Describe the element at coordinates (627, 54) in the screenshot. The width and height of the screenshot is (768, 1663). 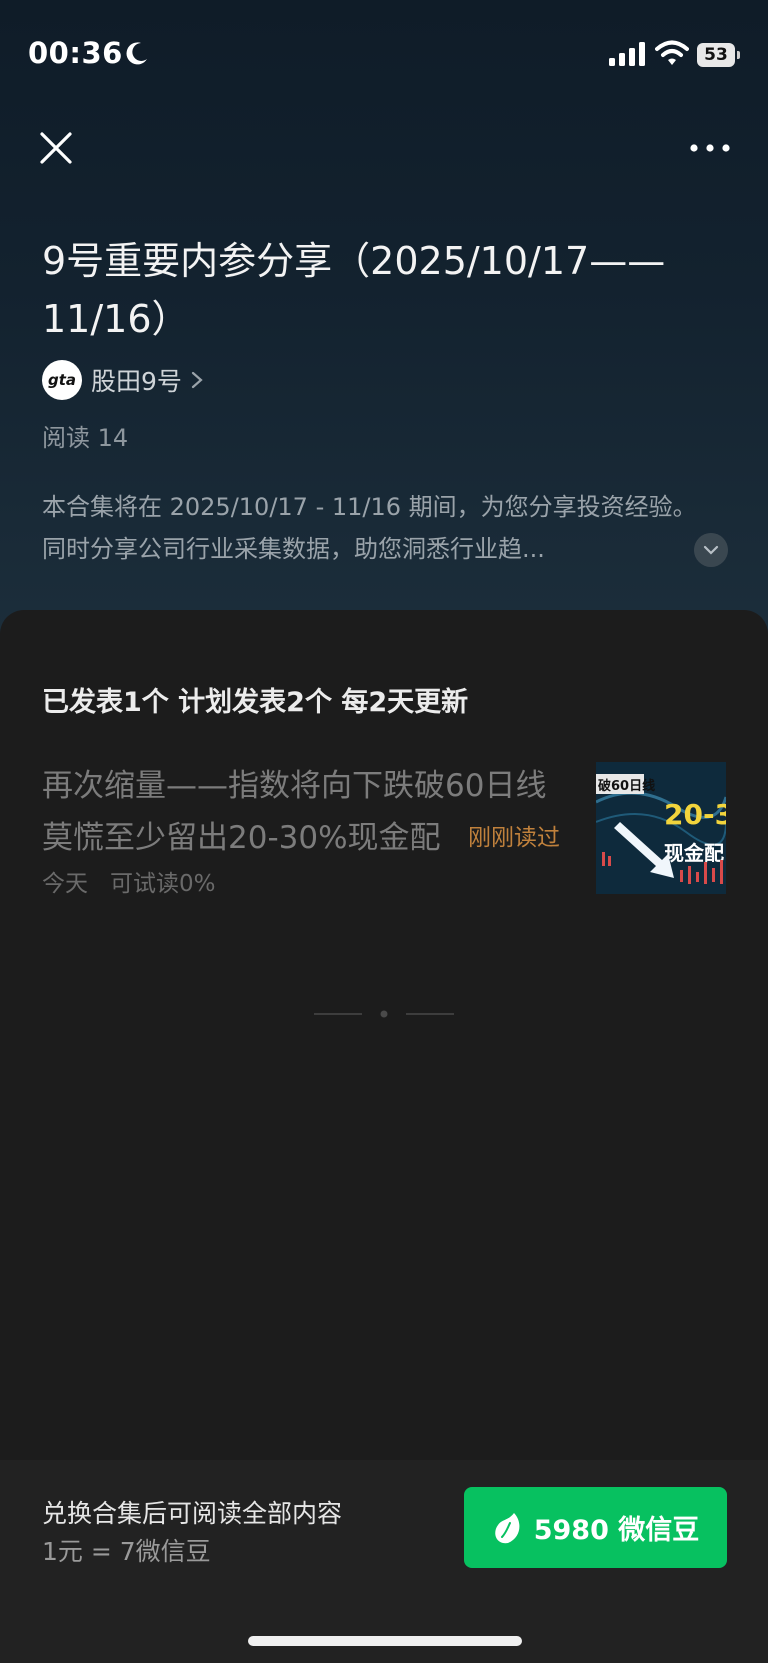
I see `signal-icon` at that location.